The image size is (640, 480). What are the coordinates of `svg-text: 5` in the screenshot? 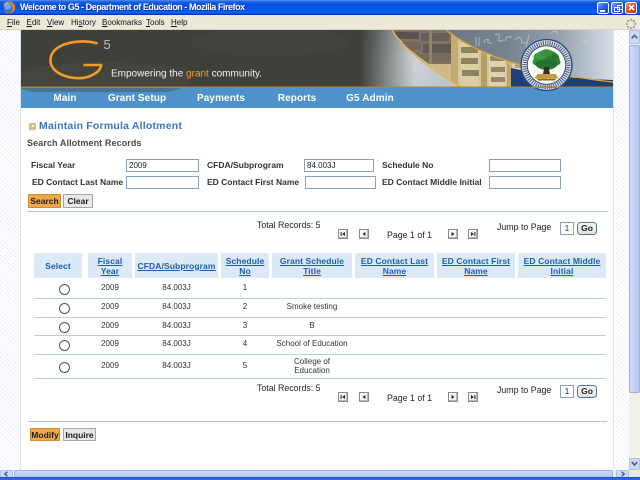 It's located at (107, 44).